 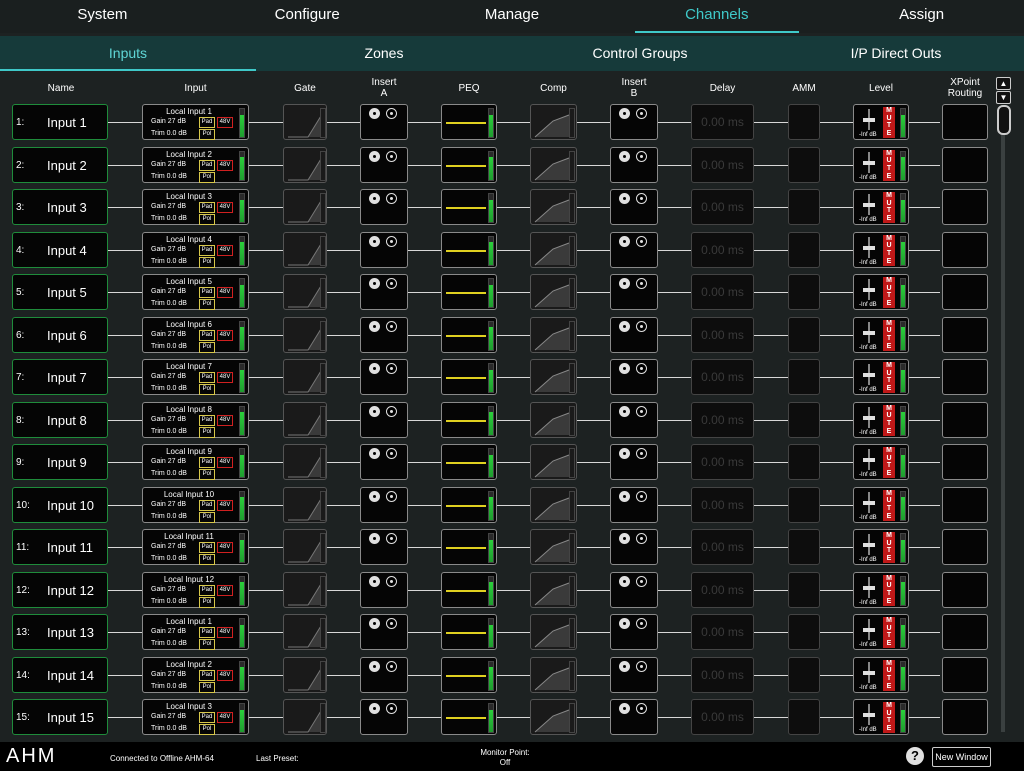 What do you see at coordinates (60, 334) in the screenshot?
I see `channel-name-box: 6: Input 6` at bounding box center [60, 334].